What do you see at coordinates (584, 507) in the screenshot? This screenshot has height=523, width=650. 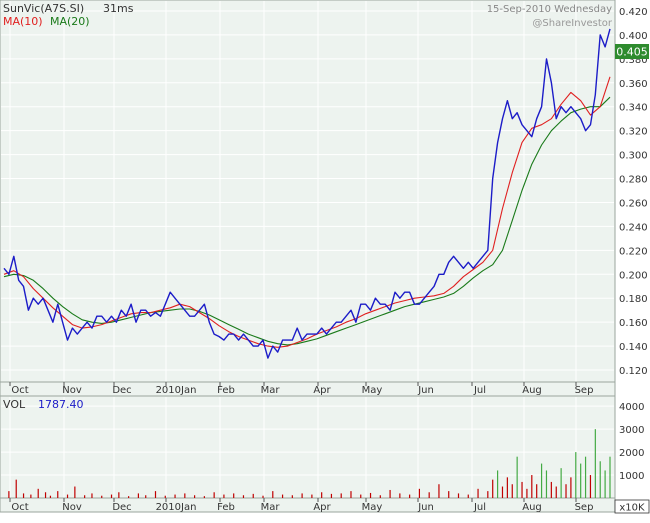 I see `volume-x-tick-label: Sep` at bounding box center [584, 507].